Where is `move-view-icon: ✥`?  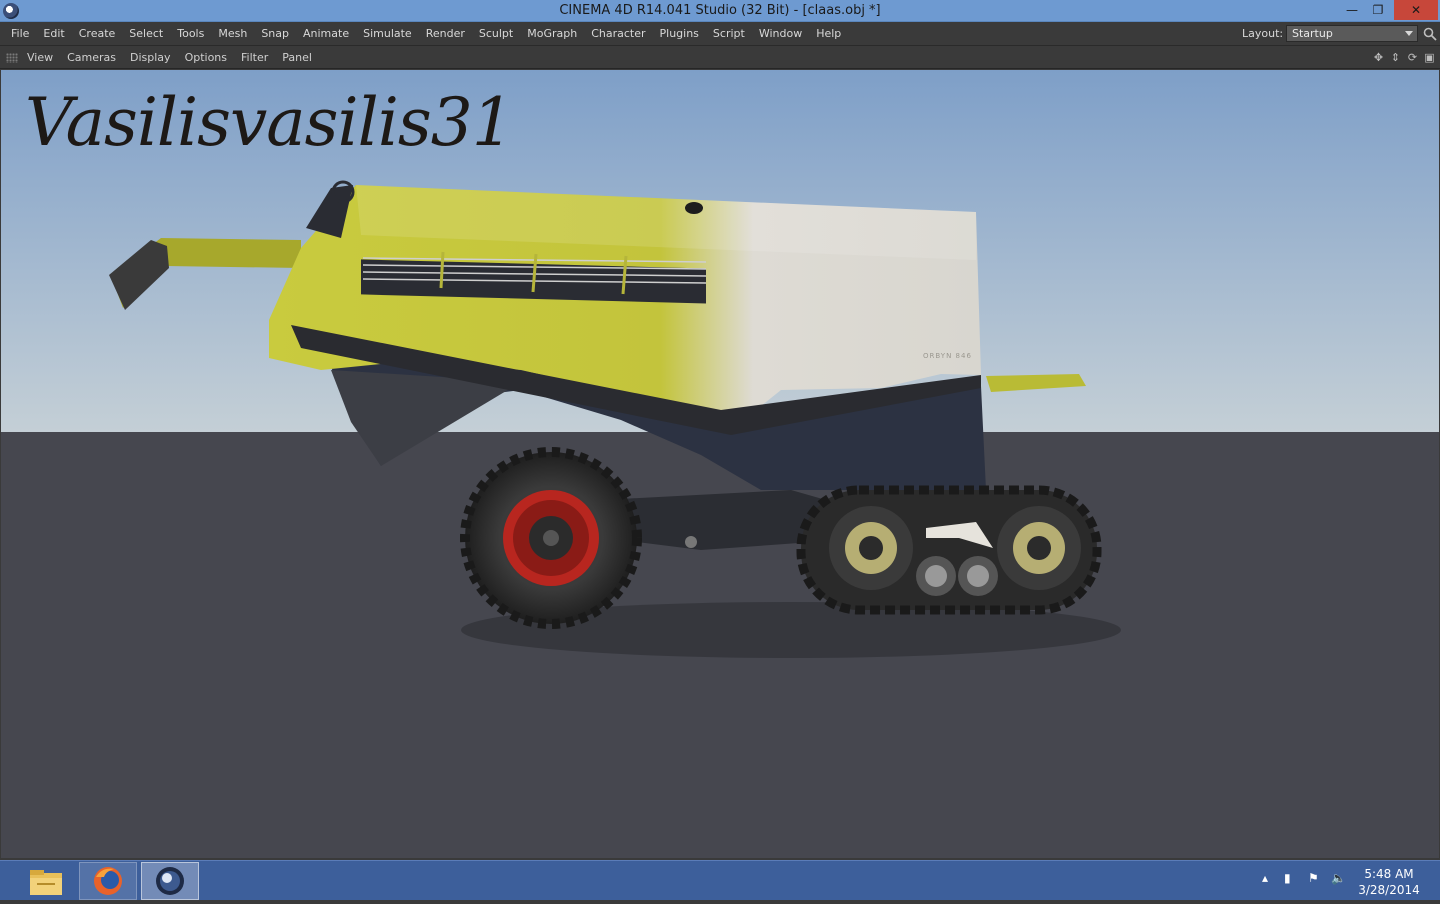
move-view-icon: ✥ is located at coordinates (1378, 57).